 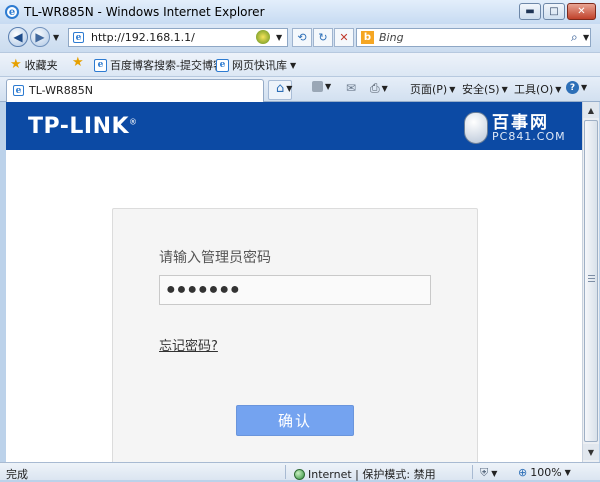 I want to click on mouse-icon, so click(x=476, y=128).